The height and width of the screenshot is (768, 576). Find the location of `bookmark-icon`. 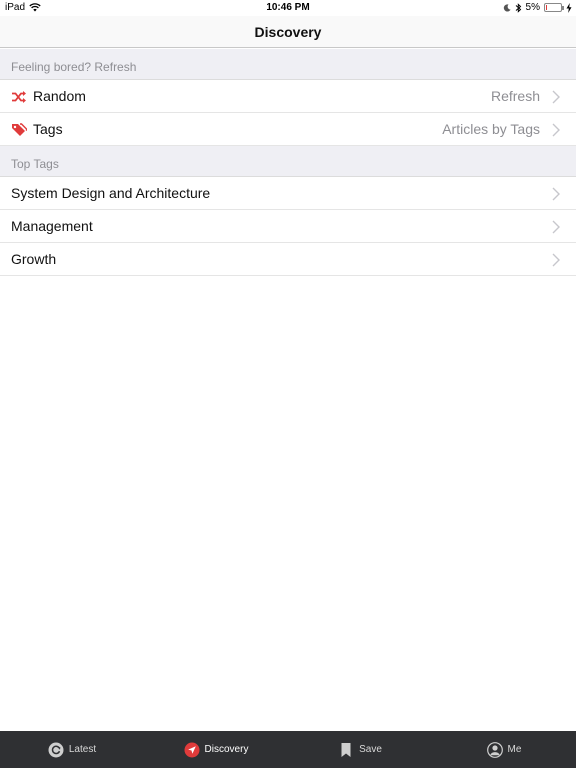

bookmark-icon is located at coordinates (346, 749).